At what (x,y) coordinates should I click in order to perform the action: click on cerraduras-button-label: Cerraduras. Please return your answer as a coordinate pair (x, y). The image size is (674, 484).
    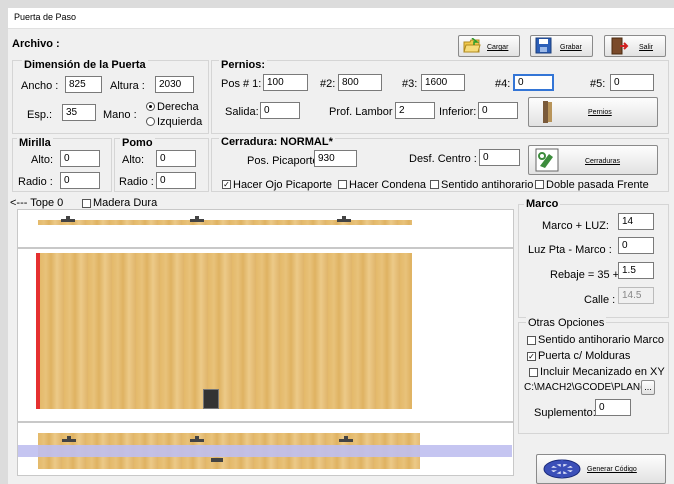
    Looking at the image, I should click on (603, 161).